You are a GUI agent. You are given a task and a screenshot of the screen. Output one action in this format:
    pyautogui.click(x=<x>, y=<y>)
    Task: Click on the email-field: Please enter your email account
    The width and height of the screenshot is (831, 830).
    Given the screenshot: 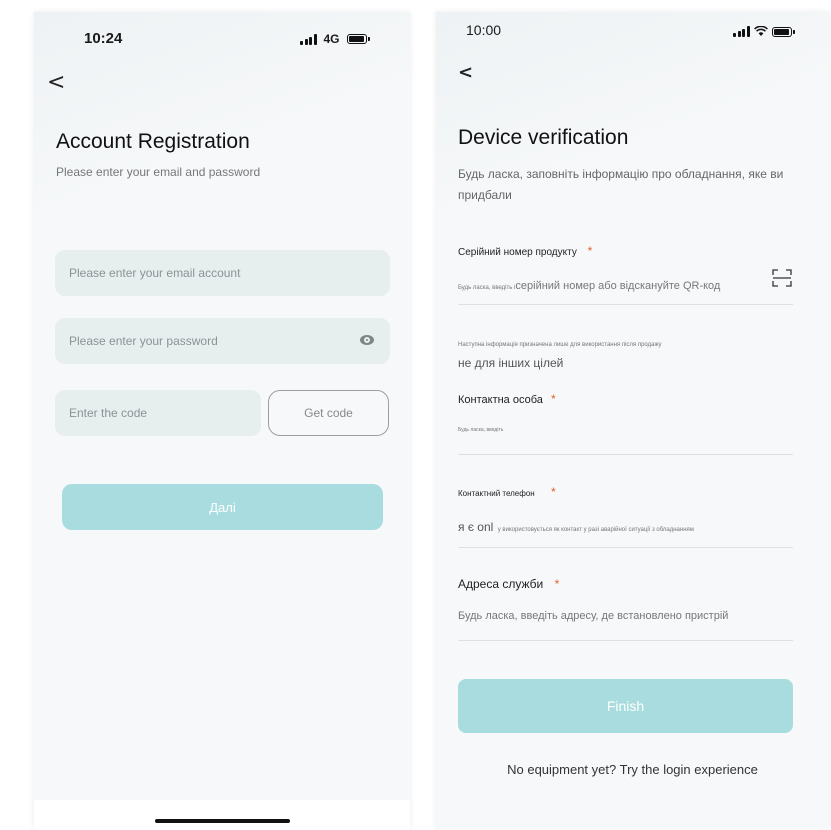 What is the action you would take?
    pyautogui.click(x=222, y=273)
    